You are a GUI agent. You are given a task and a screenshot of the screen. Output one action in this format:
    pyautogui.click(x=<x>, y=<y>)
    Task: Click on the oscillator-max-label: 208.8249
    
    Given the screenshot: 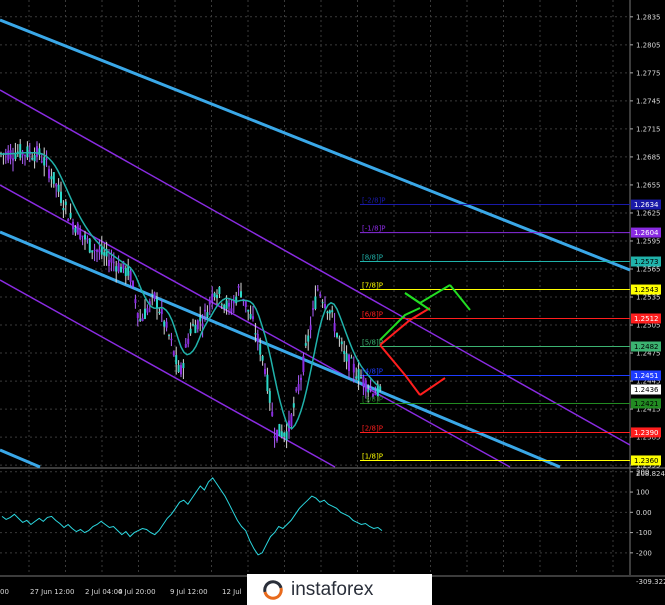 What is the action you would take?
    pyautogui.click(x=650, y=474)
    